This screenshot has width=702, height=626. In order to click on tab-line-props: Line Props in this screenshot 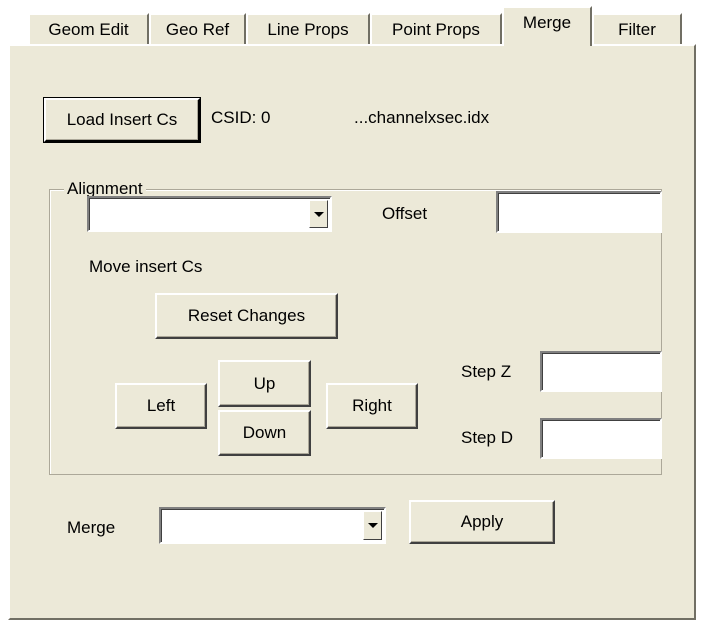, I will do `click(308, 29)`.